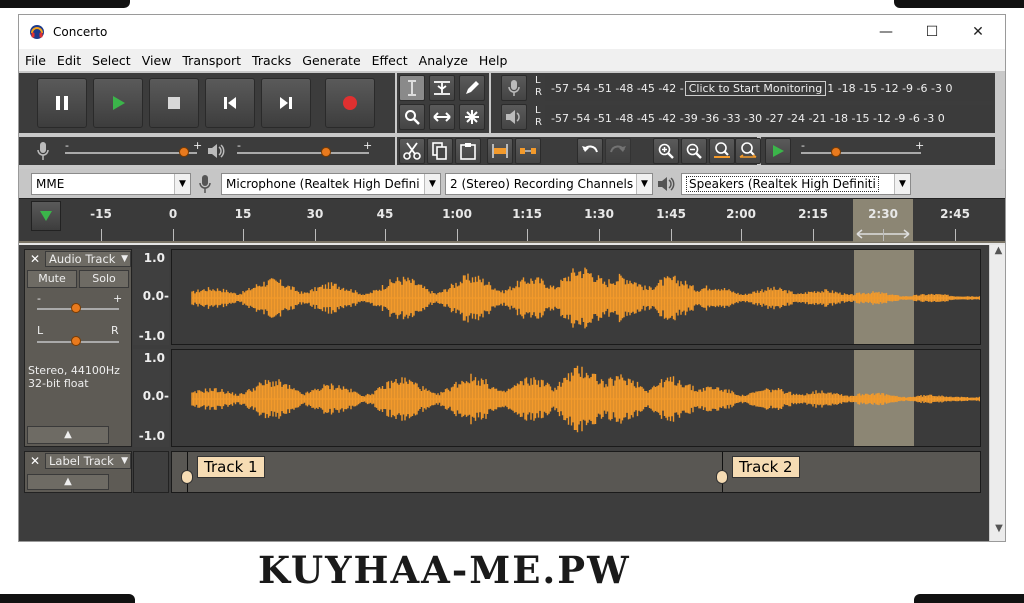 The height and width of the screenshot is (603, 1024). I want to click on gain-knob, so click(76, 308).